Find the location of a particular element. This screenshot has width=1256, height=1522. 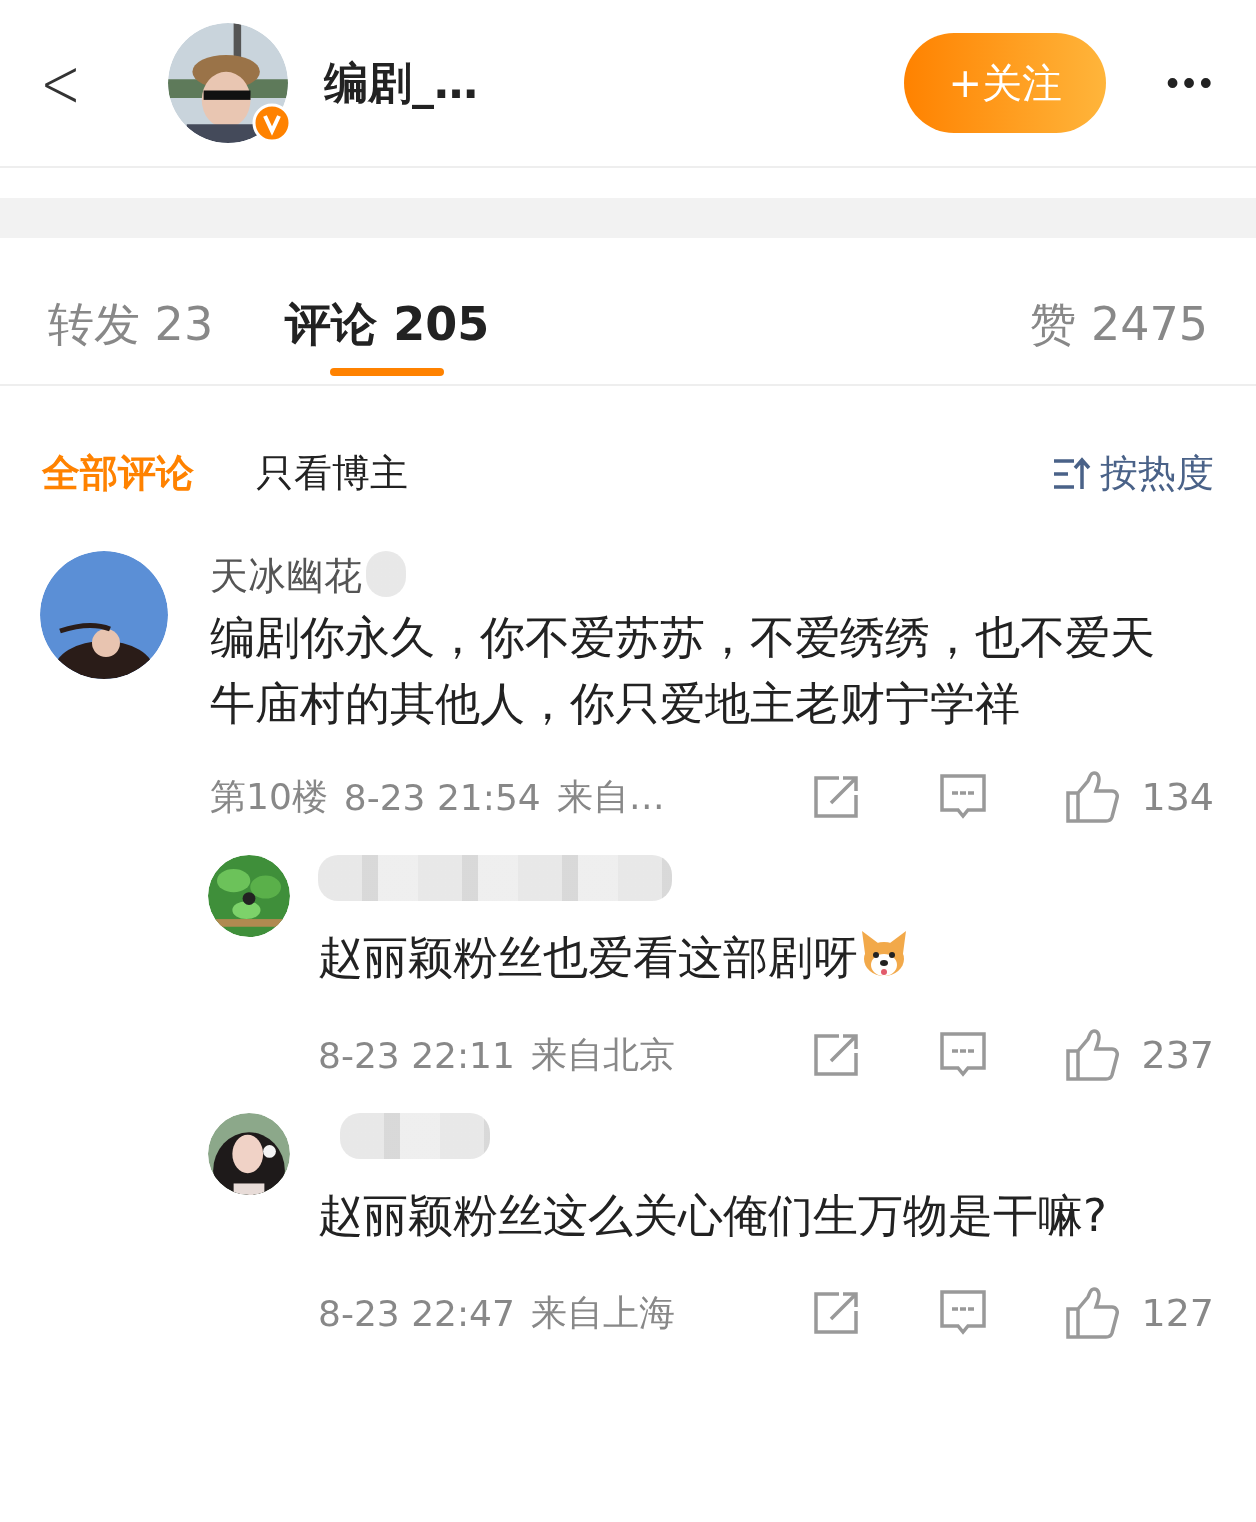

comment-location: 来自上海 is located at coordinates (602, 1312).